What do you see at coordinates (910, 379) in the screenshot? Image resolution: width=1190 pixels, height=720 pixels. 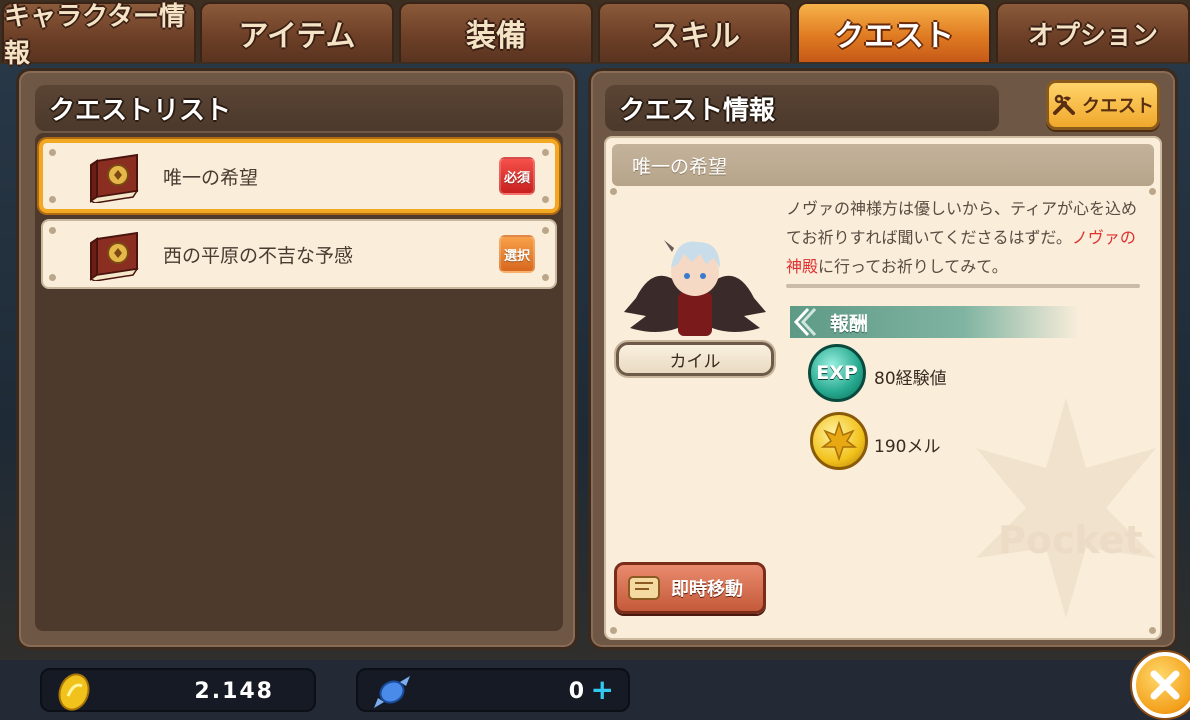 I see `exp-reward-text: 80経験値` at bounding box center [910, 379].